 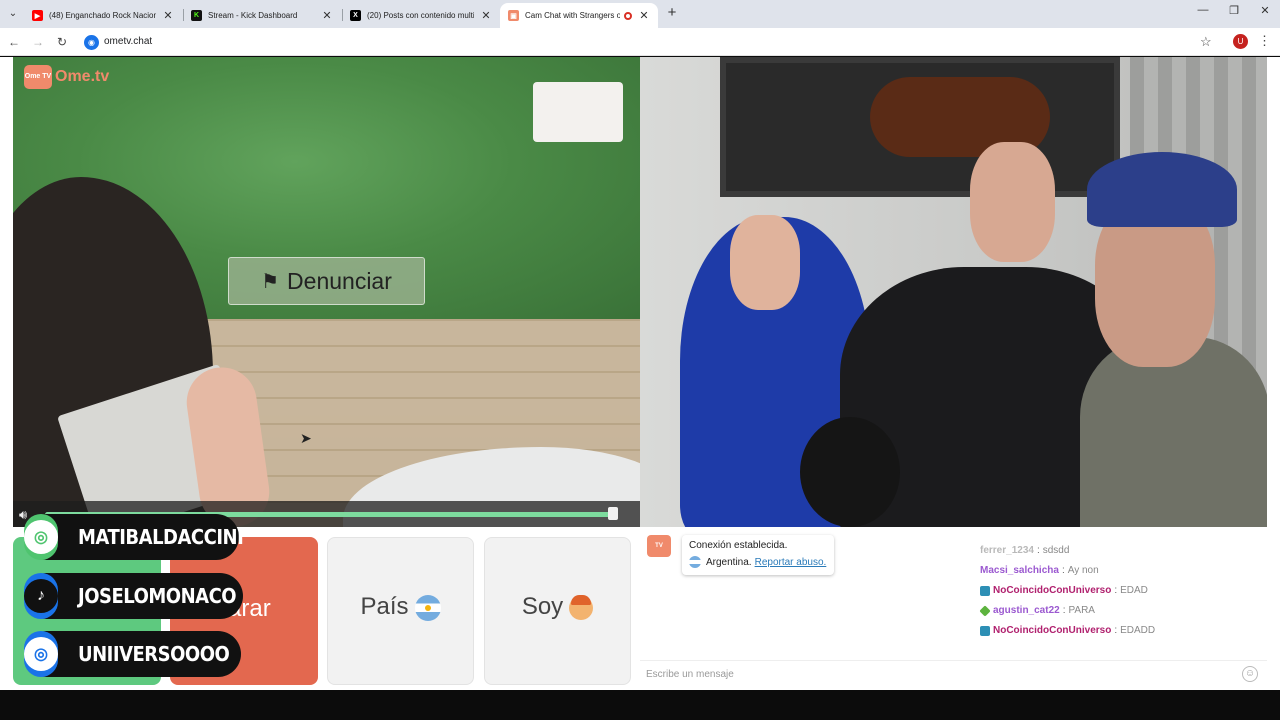 I want to click on flag-icon: ⚑, so click(x=270, y=281).